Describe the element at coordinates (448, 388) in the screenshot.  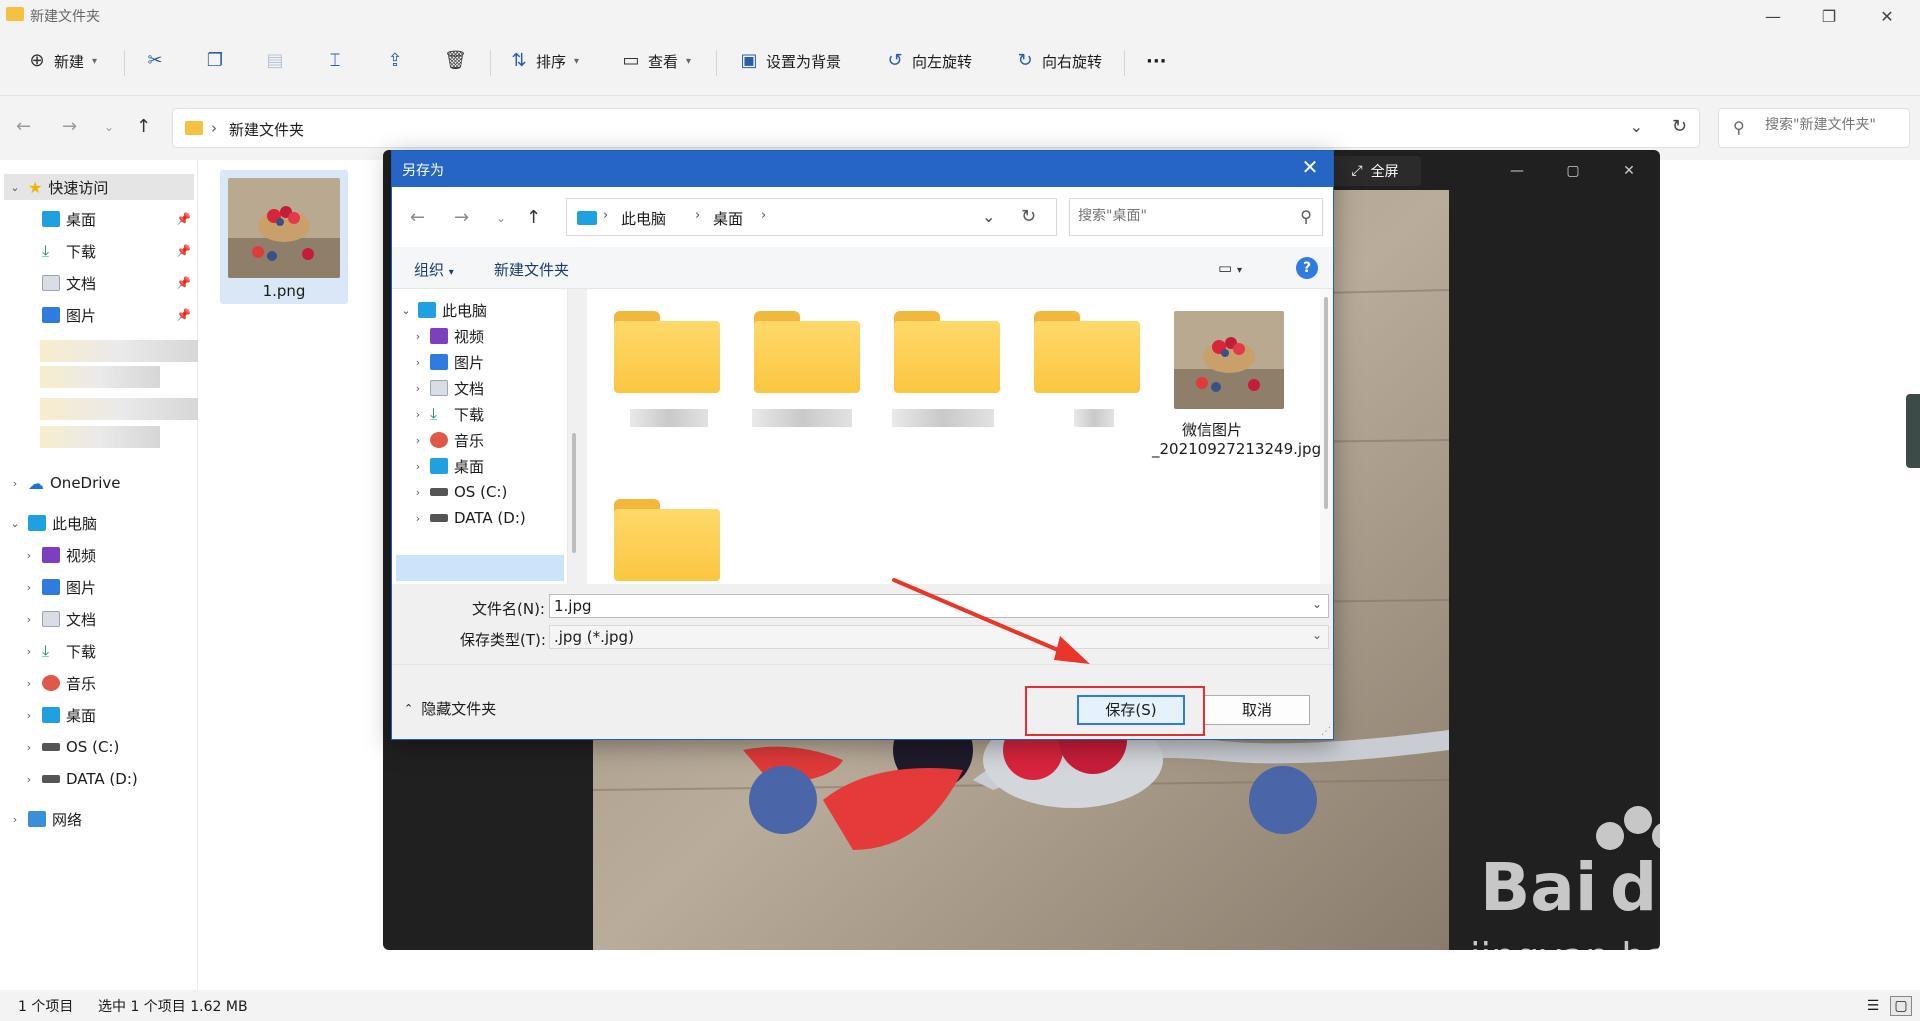
I see `tree-item-documents: › 文档` at that location.